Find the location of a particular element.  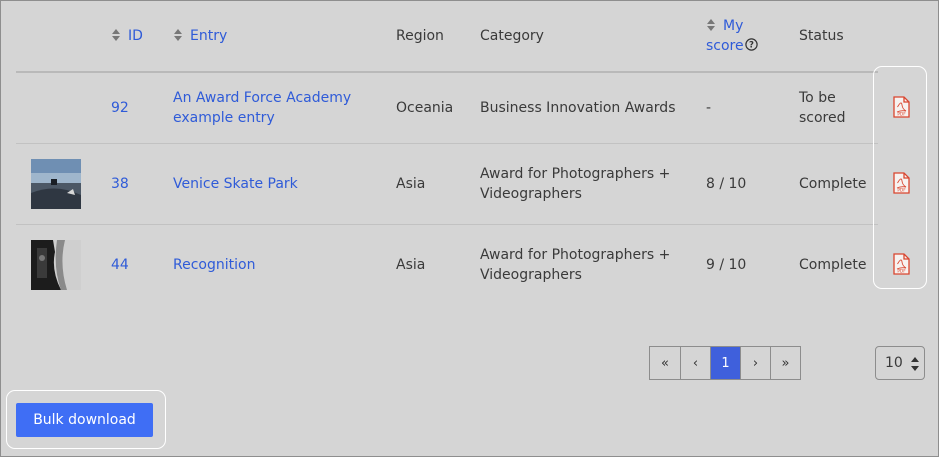

last-page-button: » is located at coordinates (785, 363).